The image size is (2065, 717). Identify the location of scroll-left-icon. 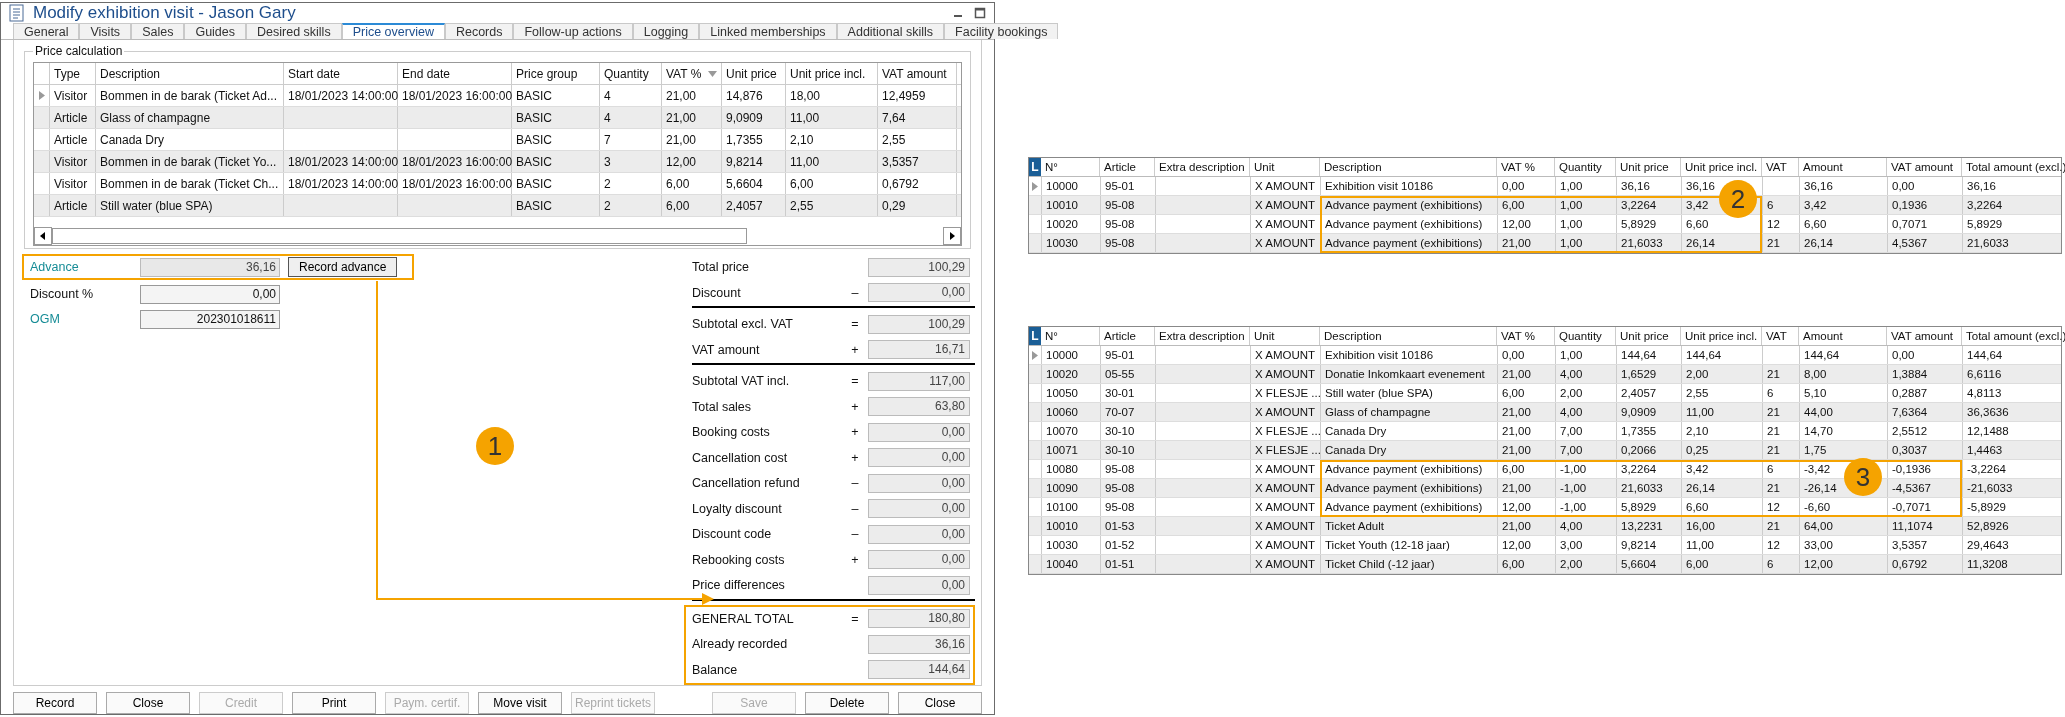
(43, 236).